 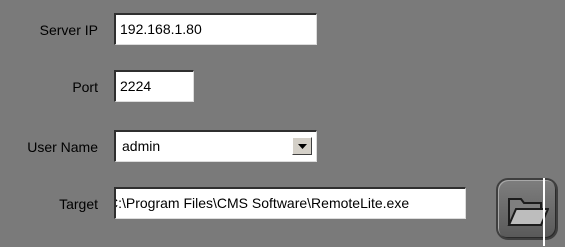 What do you see at coordinates (141, 146) in the screenshot?
I see `user-name-selected: admin` at bounding box center [141, 146].